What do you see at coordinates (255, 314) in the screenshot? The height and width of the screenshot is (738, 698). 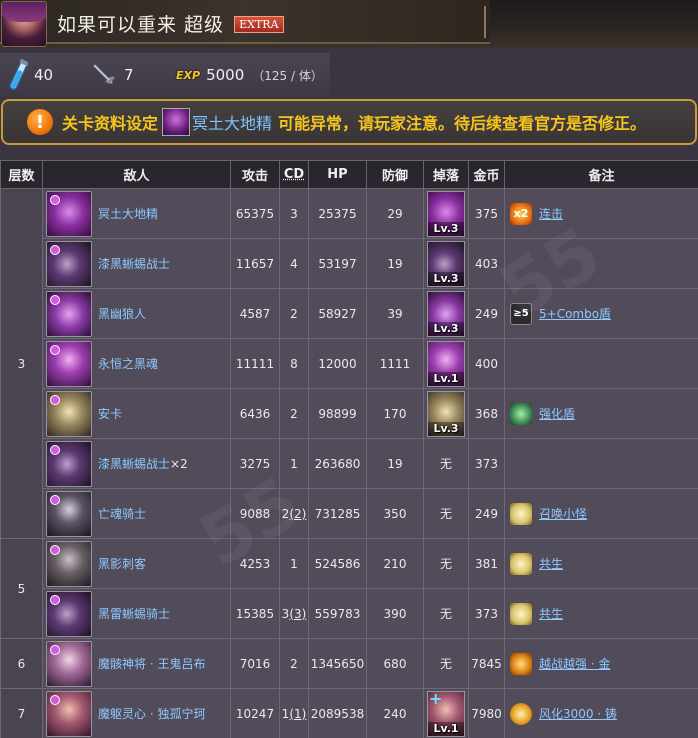 I see `attack-cell: 4587` at bounding box center [255, 314].